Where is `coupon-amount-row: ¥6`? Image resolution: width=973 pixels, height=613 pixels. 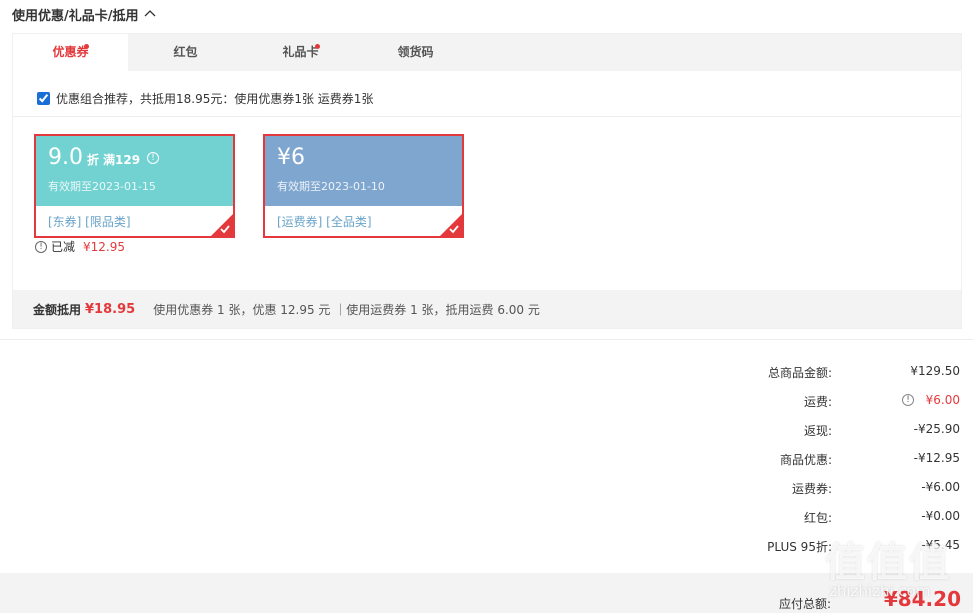 coupon-amount-row: ¥6 is located at coordinates (291, 158).